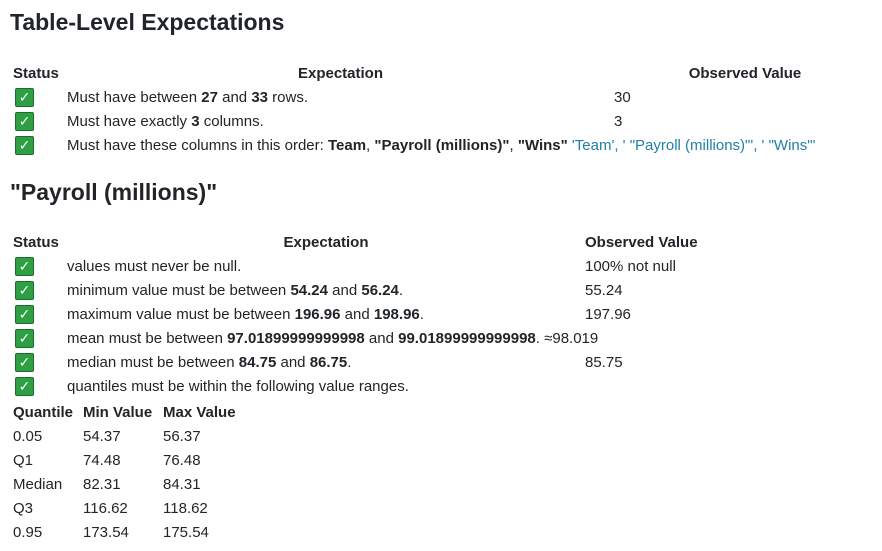 The width and height of the screenshot is (882, 551). What do you see at coordinates (114, 192) in the screenshot?
I see `section-title-payroll: "Payroll (millions)"` at bounding box center [114, 192].